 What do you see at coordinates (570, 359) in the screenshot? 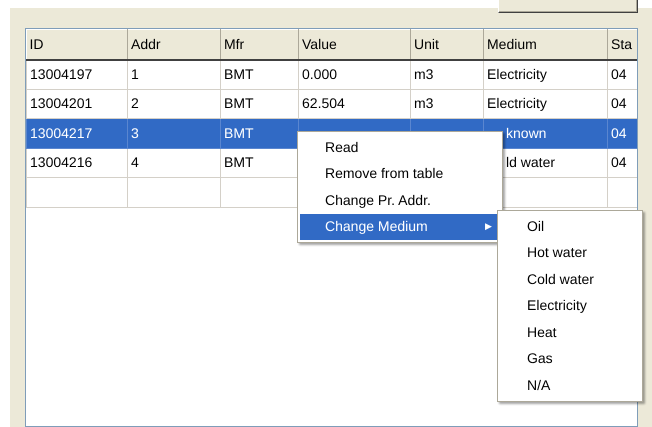
I see `menu-item: Gas` at bounding box center [570, 359].